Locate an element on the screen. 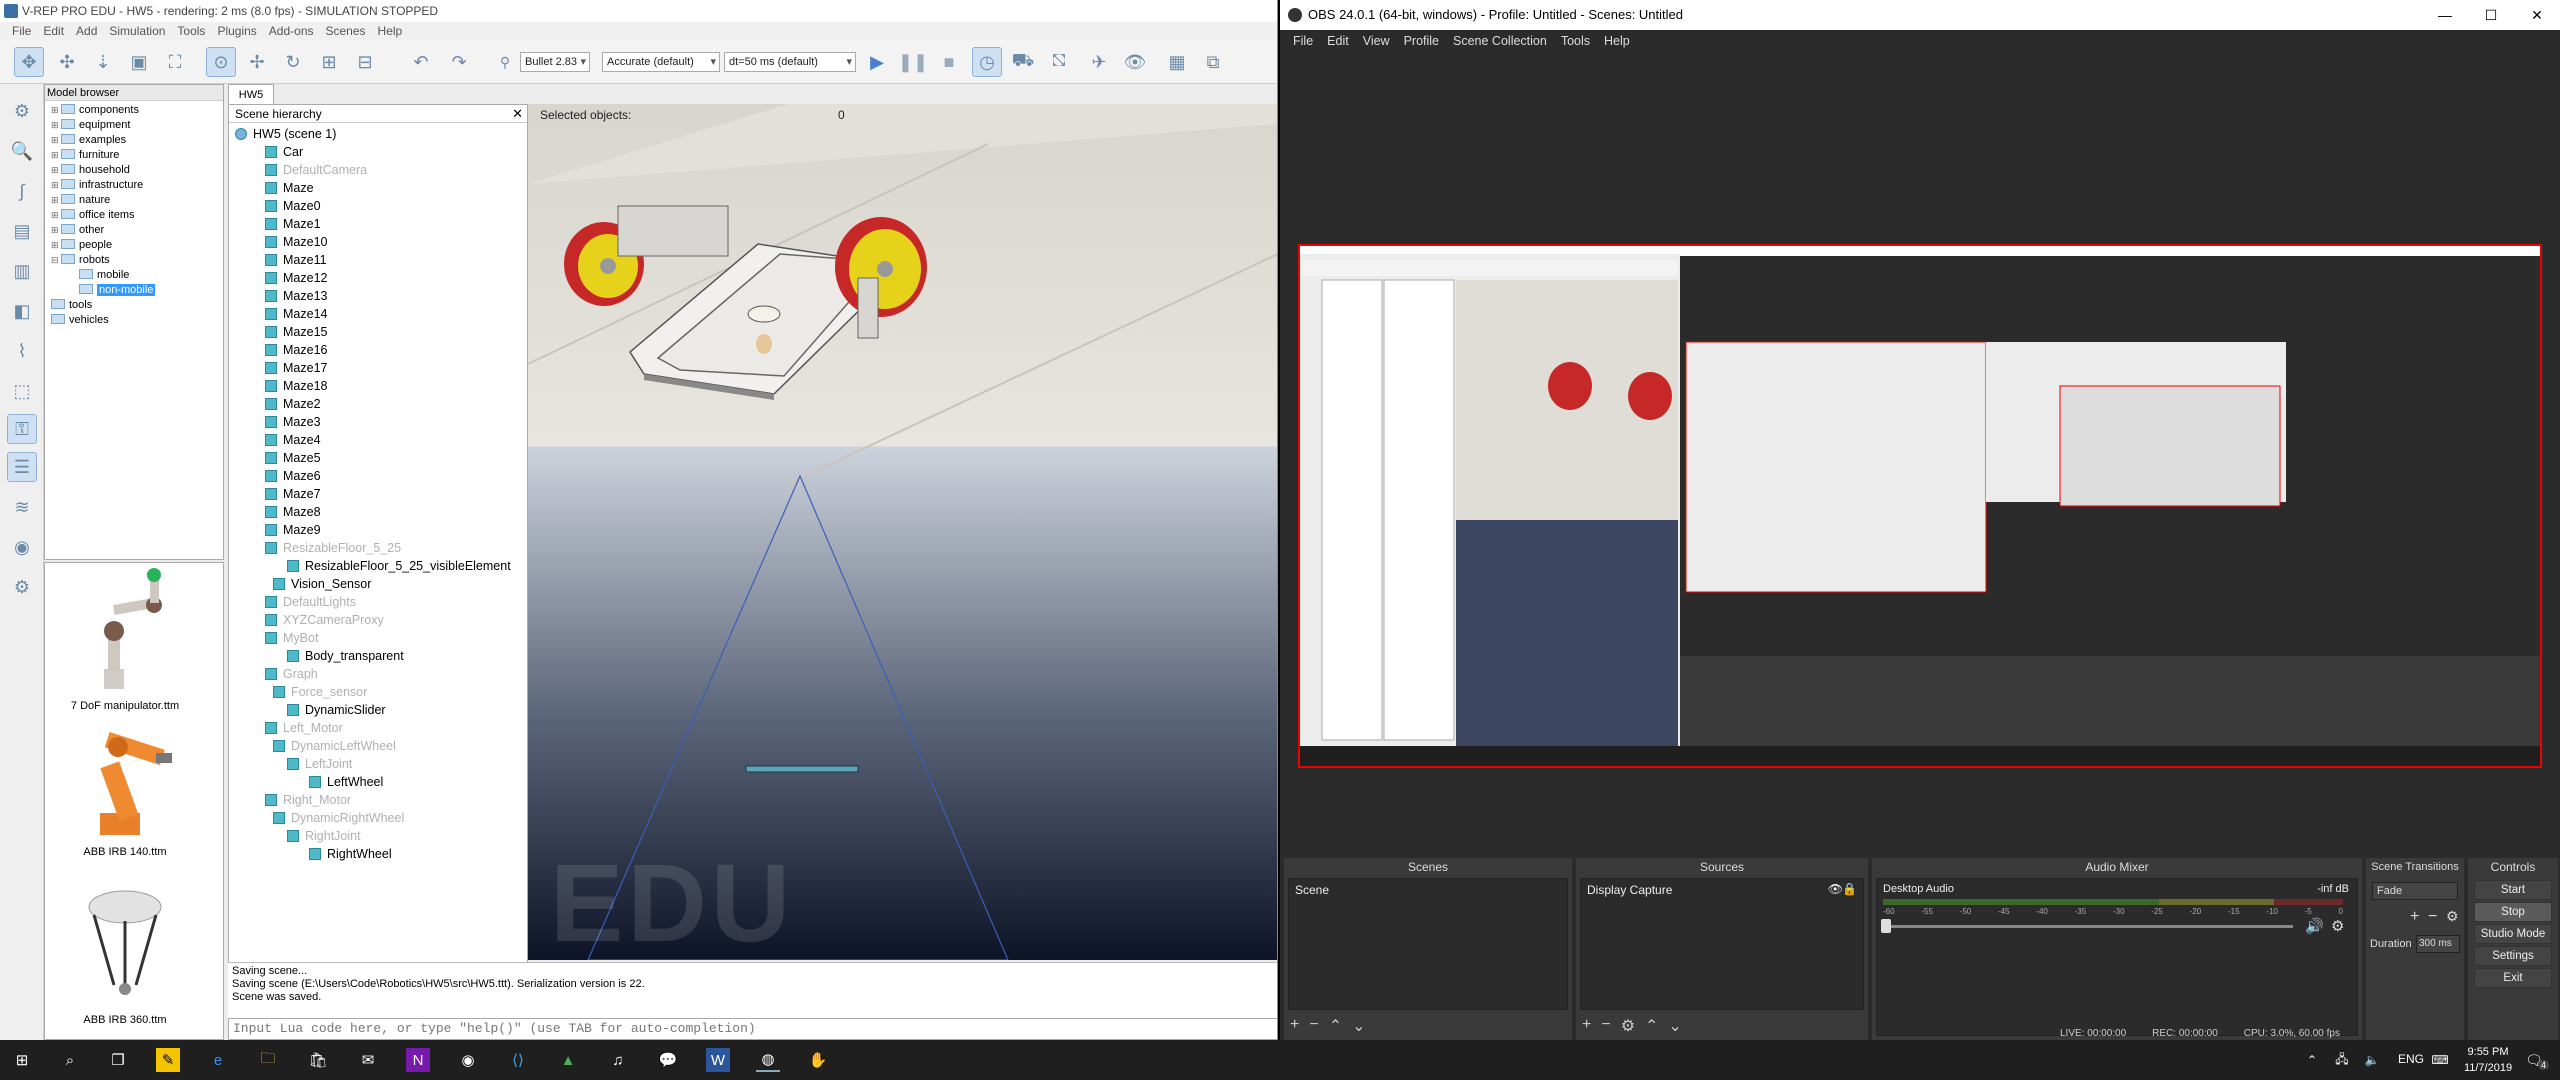 The width and height of the screenshot is (2560, 1080). hierarchy-item: RightWheel is located at coordinates (350, 854).